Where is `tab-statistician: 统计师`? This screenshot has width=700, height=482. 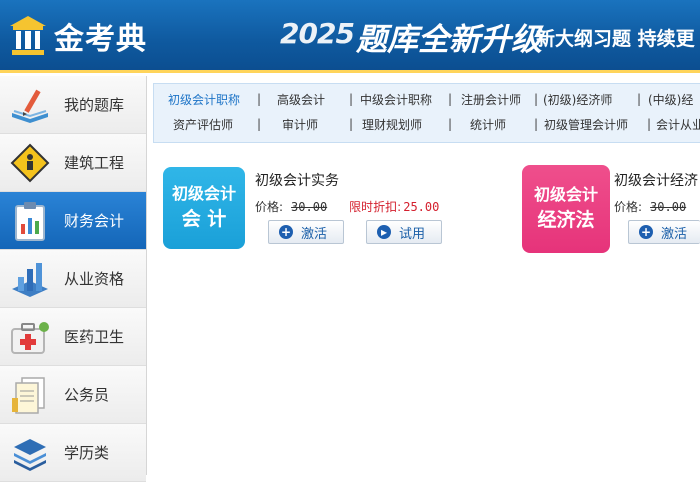 tab-statistician: 统计师 is located at coordinates (488, 124).